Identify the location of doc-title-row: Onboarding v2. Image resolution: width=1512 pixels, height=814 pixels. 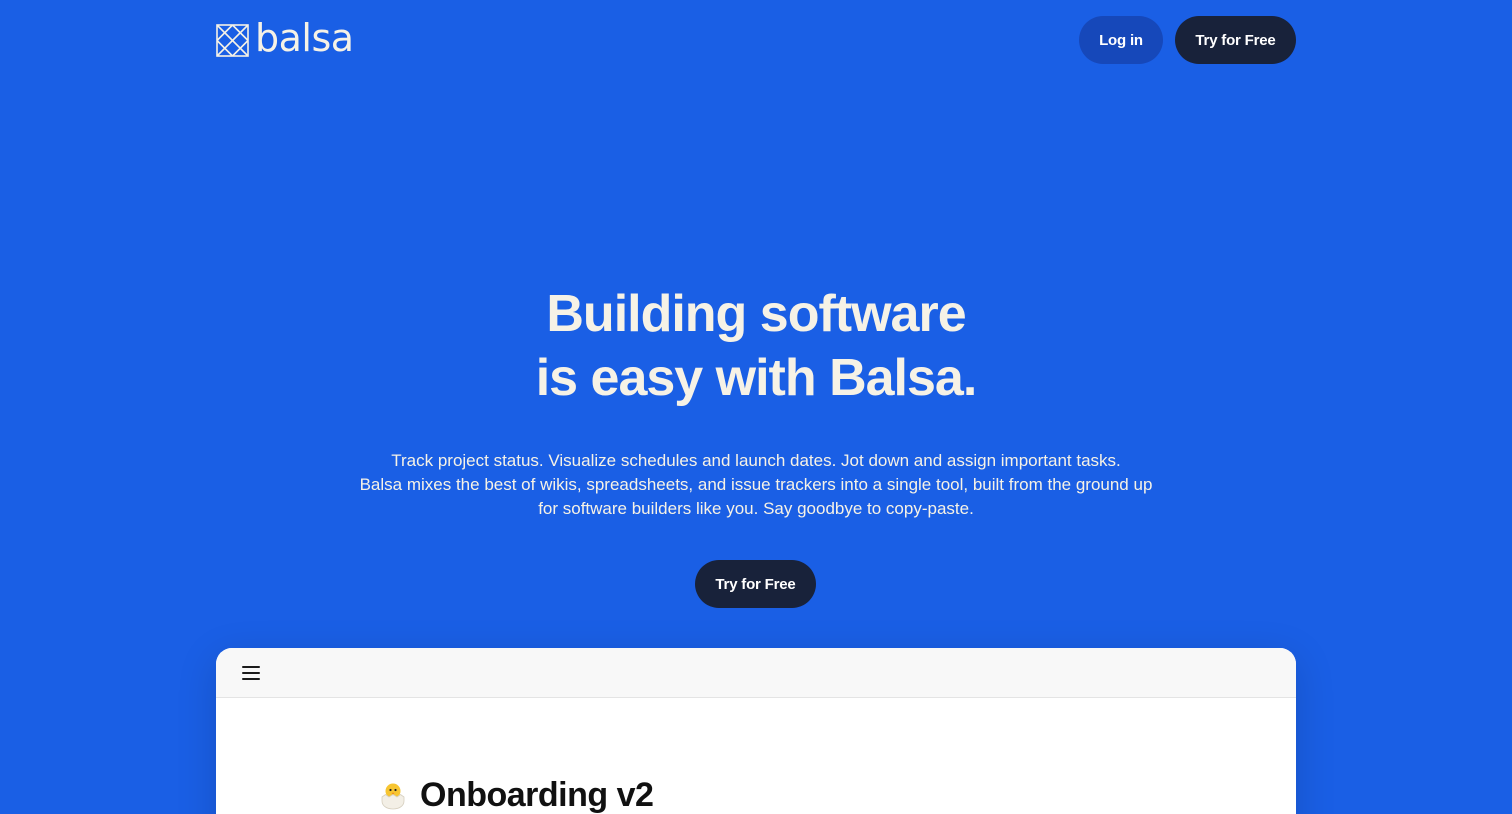
(517, 795).